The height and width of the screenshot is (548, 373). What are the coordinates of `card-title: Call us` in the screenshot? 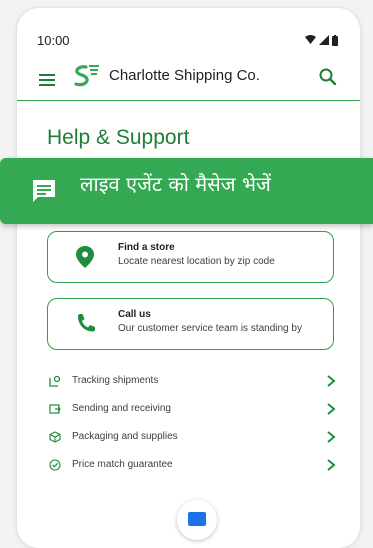 It's located at (134, 314).